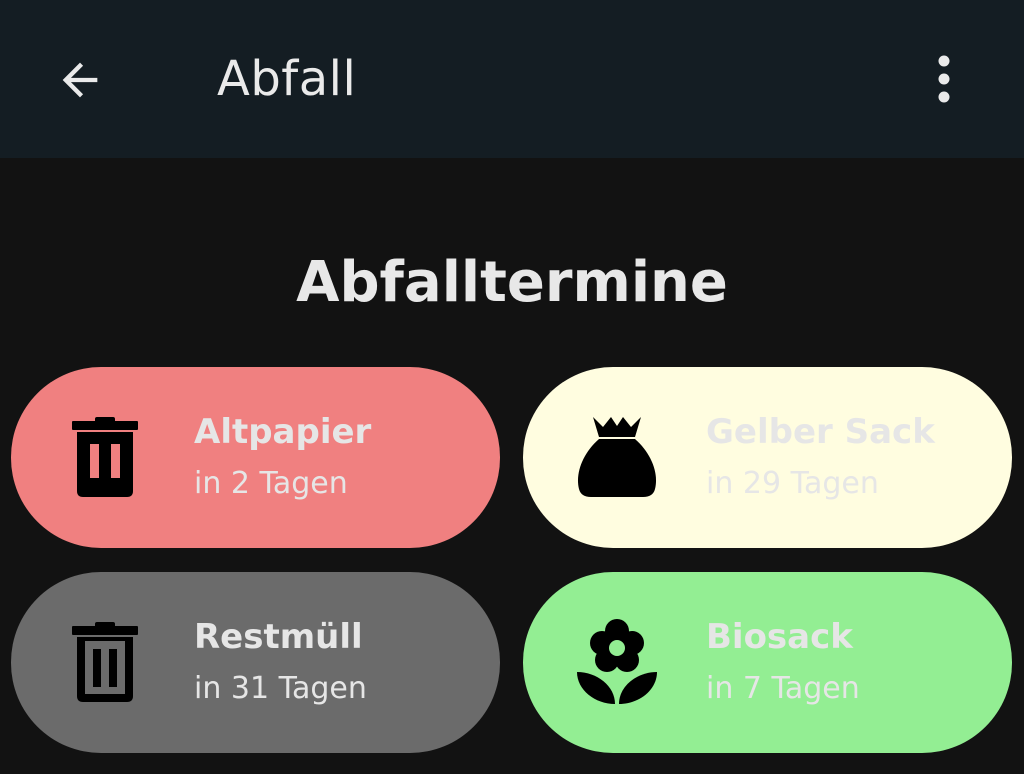 The height and width of the screenshot is (774, 1024). I want to click on arrow-left-icon, so click(80, 80).